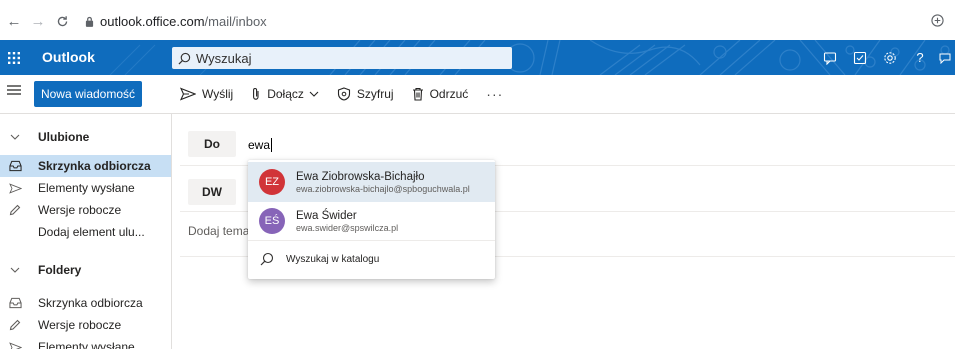 This screenshot has width=955, height=349. Describe the element at coordinates (212, 192) in the screenshot. I see `cc-button: DW` at that location.